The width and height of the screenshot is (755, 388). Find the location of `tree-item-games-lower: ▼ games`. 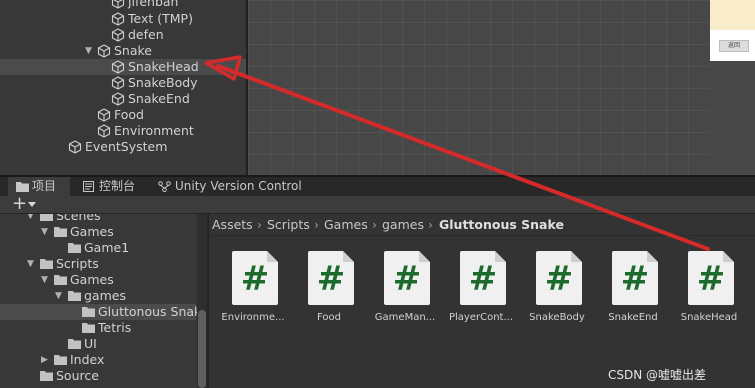

tree-item-games-lower: ▼ games is located at coordinates (98, 296).